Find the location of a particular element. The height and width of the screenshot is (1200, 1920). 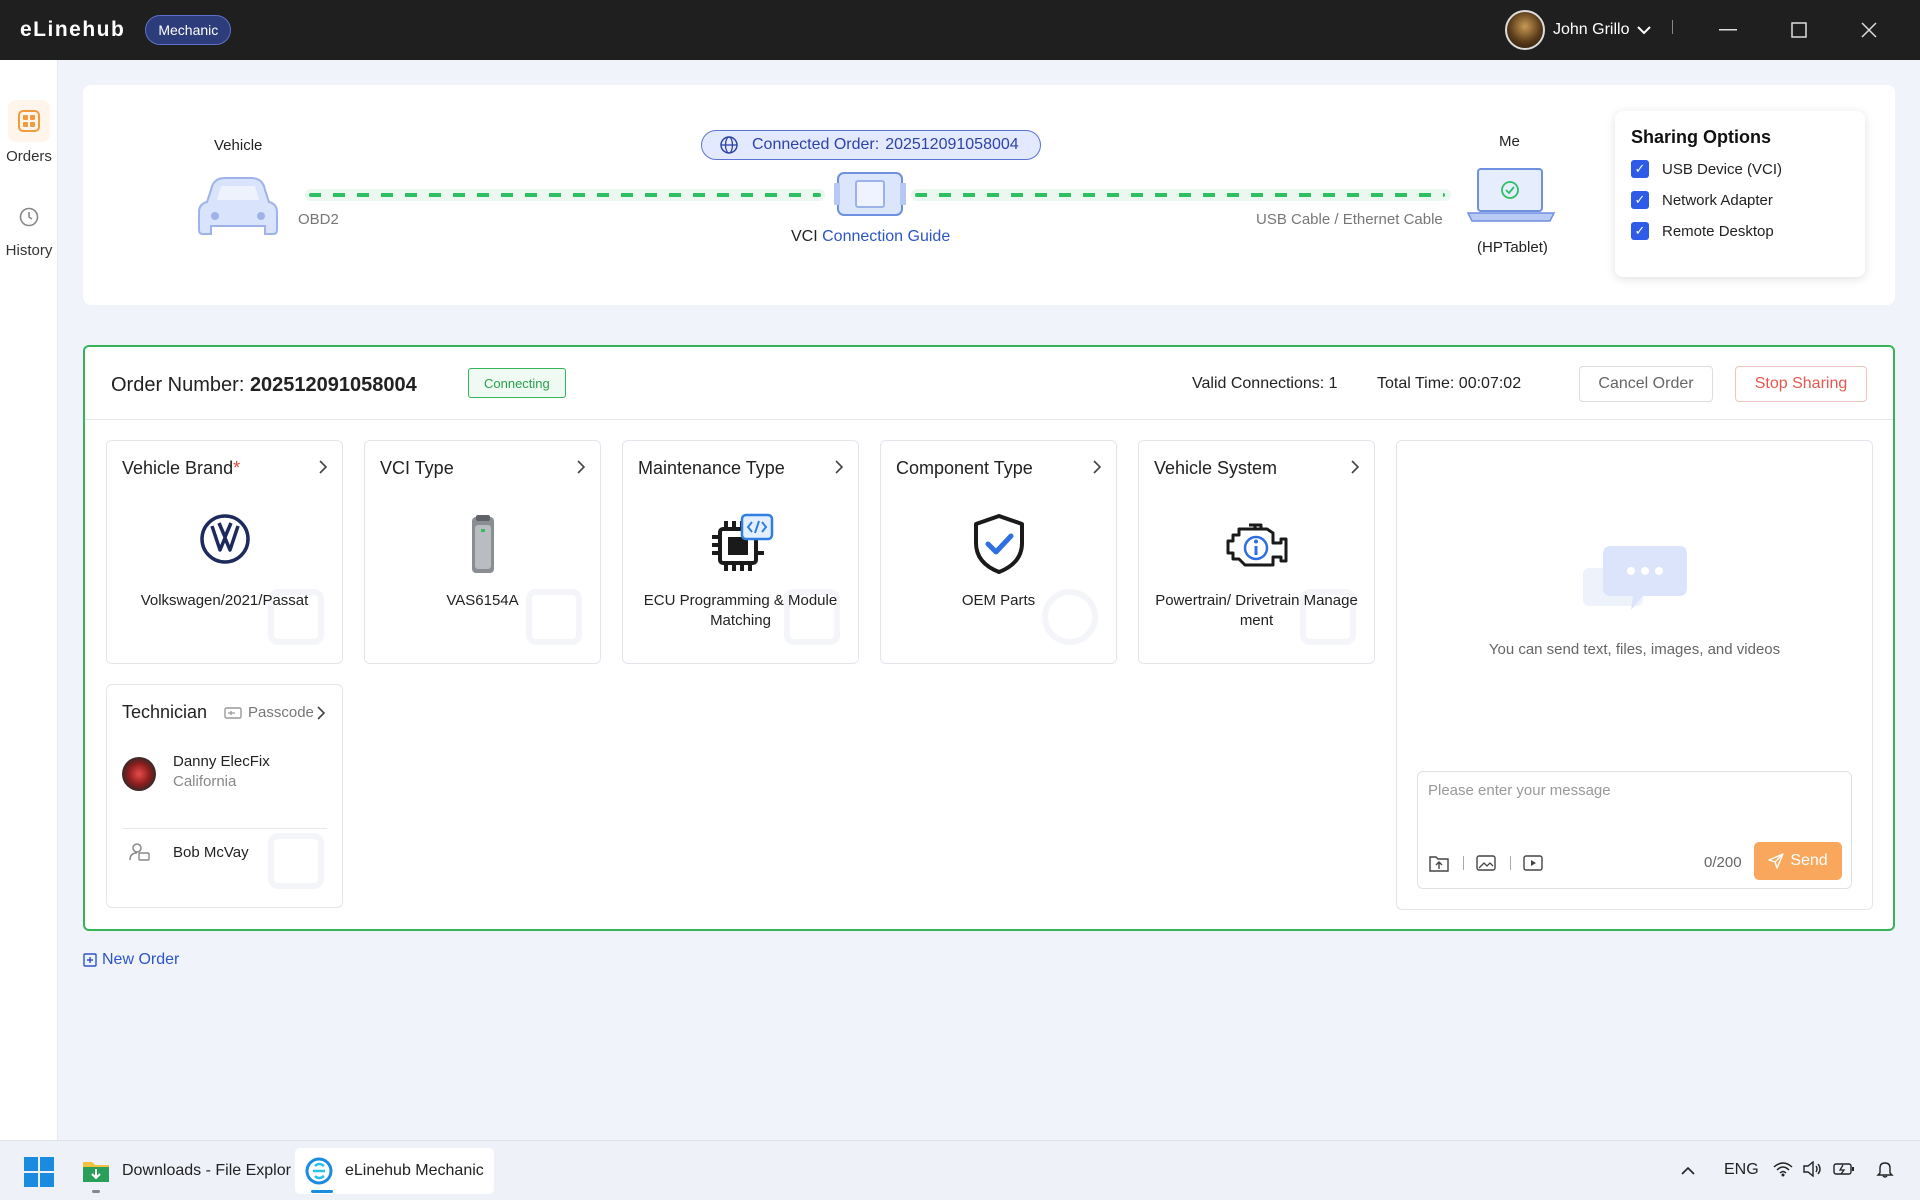

wifi-icon is located at coordinates (1783, 1171).